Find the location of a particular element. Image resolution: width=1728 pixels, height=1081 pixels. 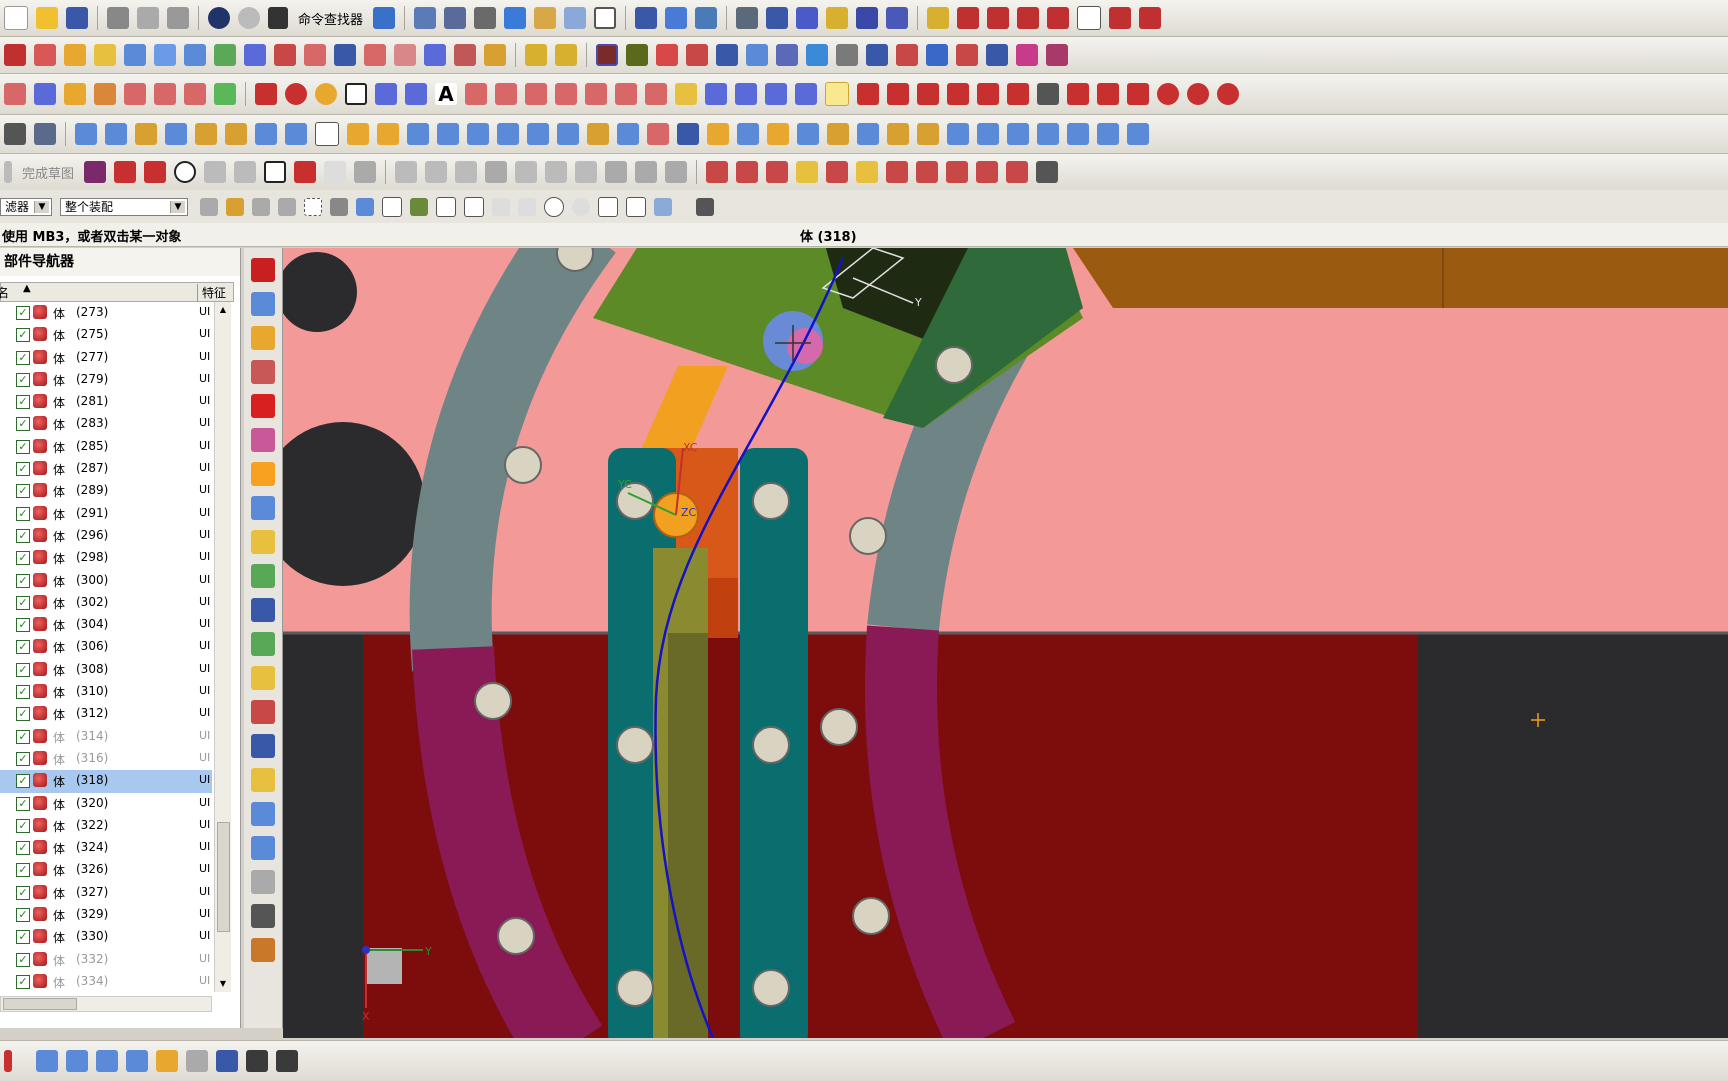

pocket-icon is located at coordinates (388, 134).